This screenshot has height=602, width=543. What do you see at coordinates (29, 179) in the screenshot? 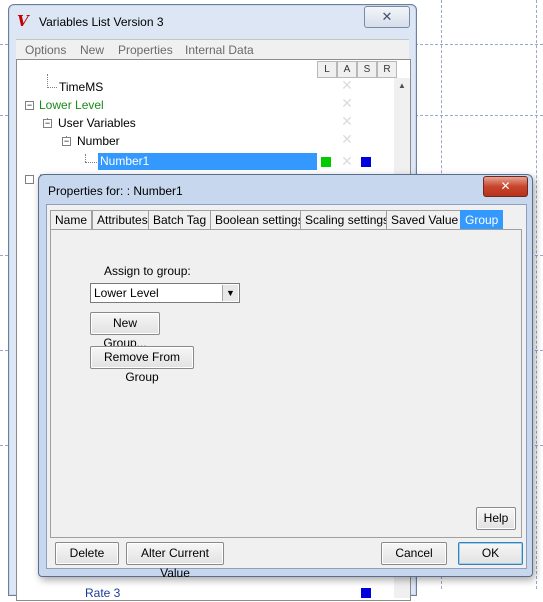
I see `collapse-icon` at bounding box center [29, 179].